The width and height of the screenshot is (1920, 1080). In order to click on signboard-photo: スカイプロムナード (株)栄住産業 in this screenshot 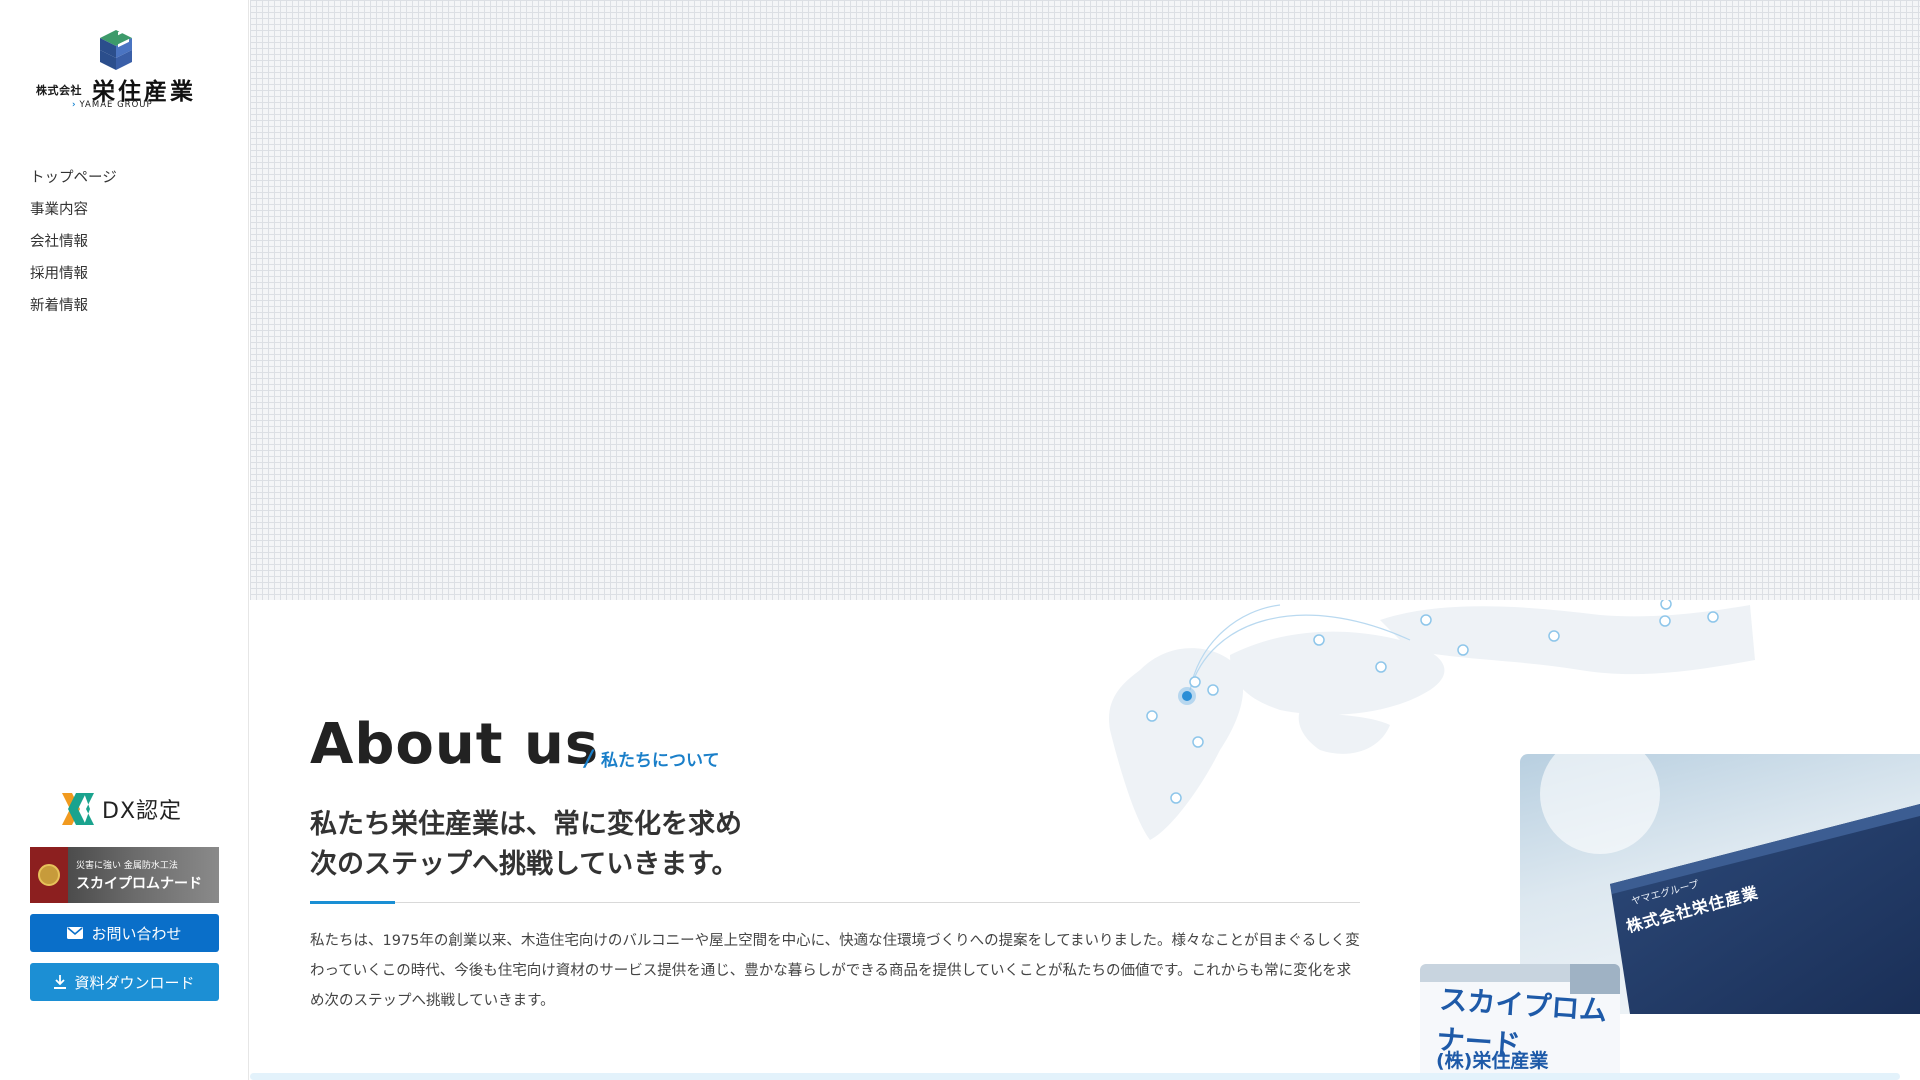, I will do `click(1520, 1022)`.